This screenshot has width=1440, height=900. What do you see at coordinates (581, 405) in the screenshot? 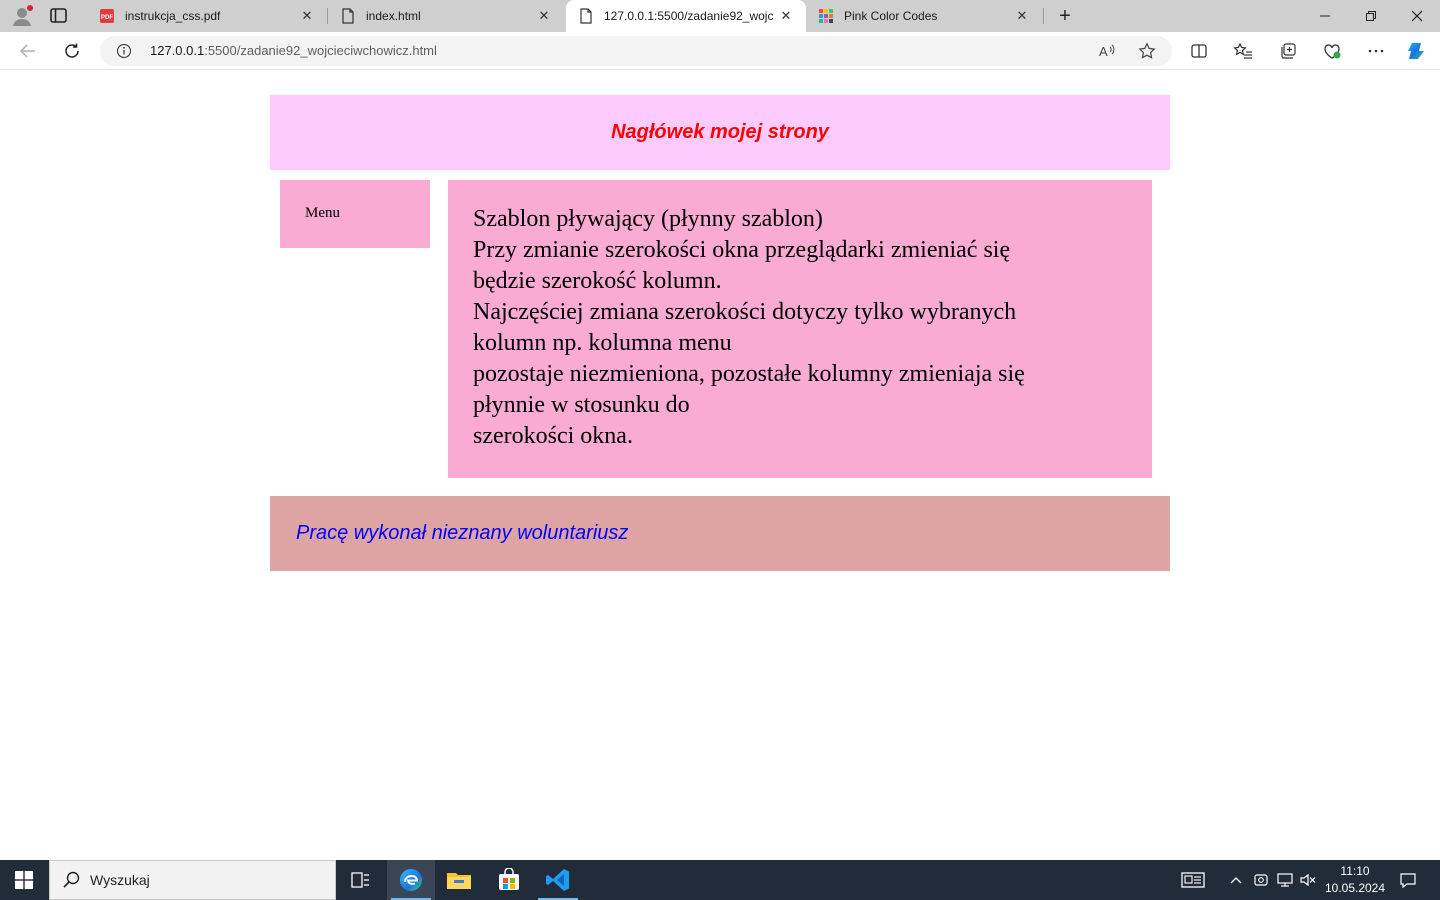
I see `content-line: płynnie w stosunku do` at bounding box center [581, 405].